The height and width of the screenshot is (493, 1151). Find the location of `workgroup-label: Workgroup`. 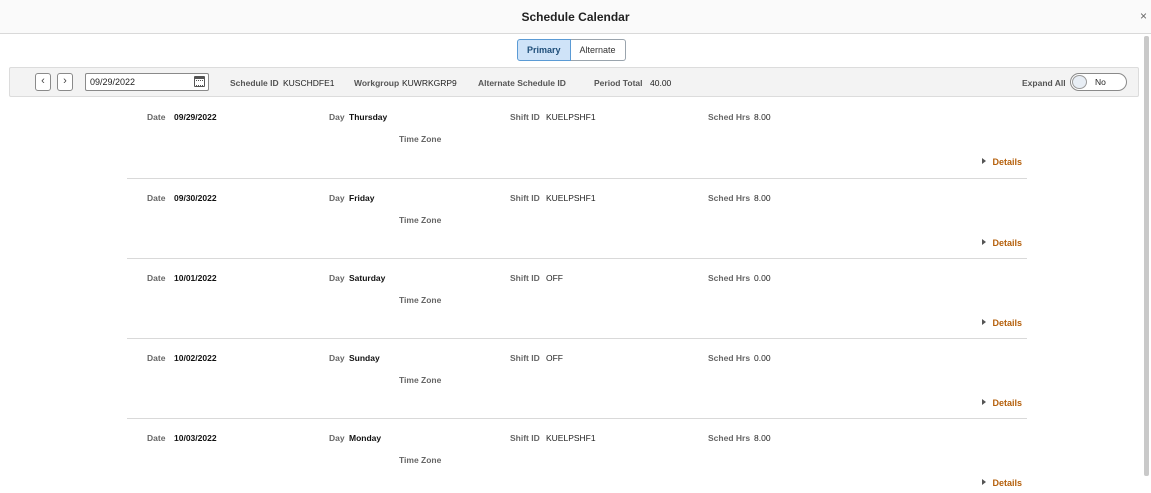

workgroup-label: Workgroup is located at coordinates (377, 83).